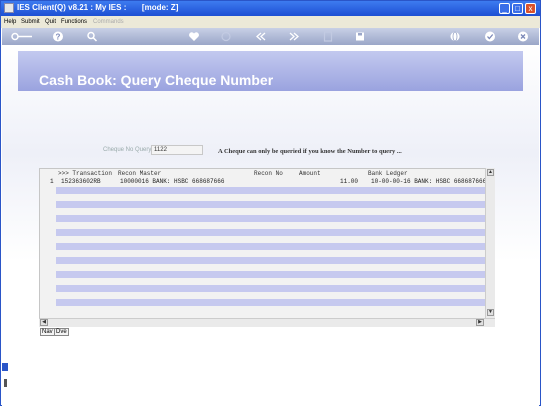 The height and width of the screenshot is (406, 541). Describe the element at coordinates (267, 322) in the screenshot. I see `horizontal-scrollbar: ◀ ▶` at that location.